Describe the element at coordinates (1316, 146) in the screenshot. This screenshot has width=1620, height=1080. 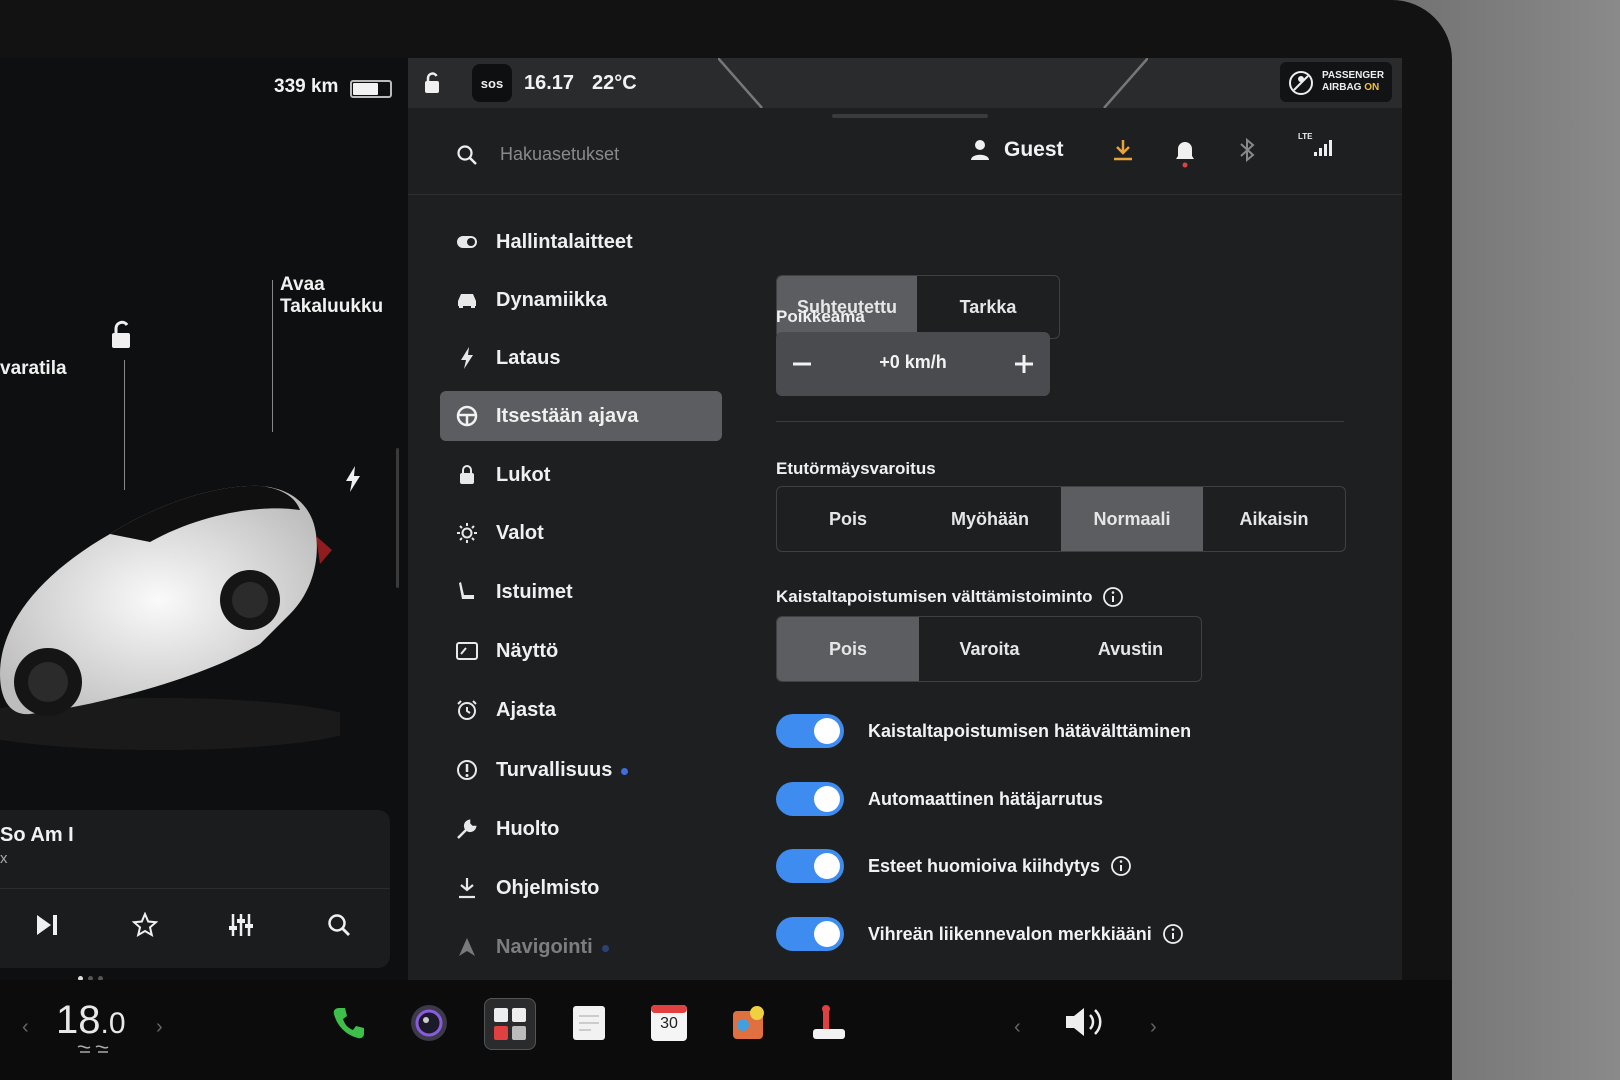
I see `lte-signal-icon: LTE` at that location.